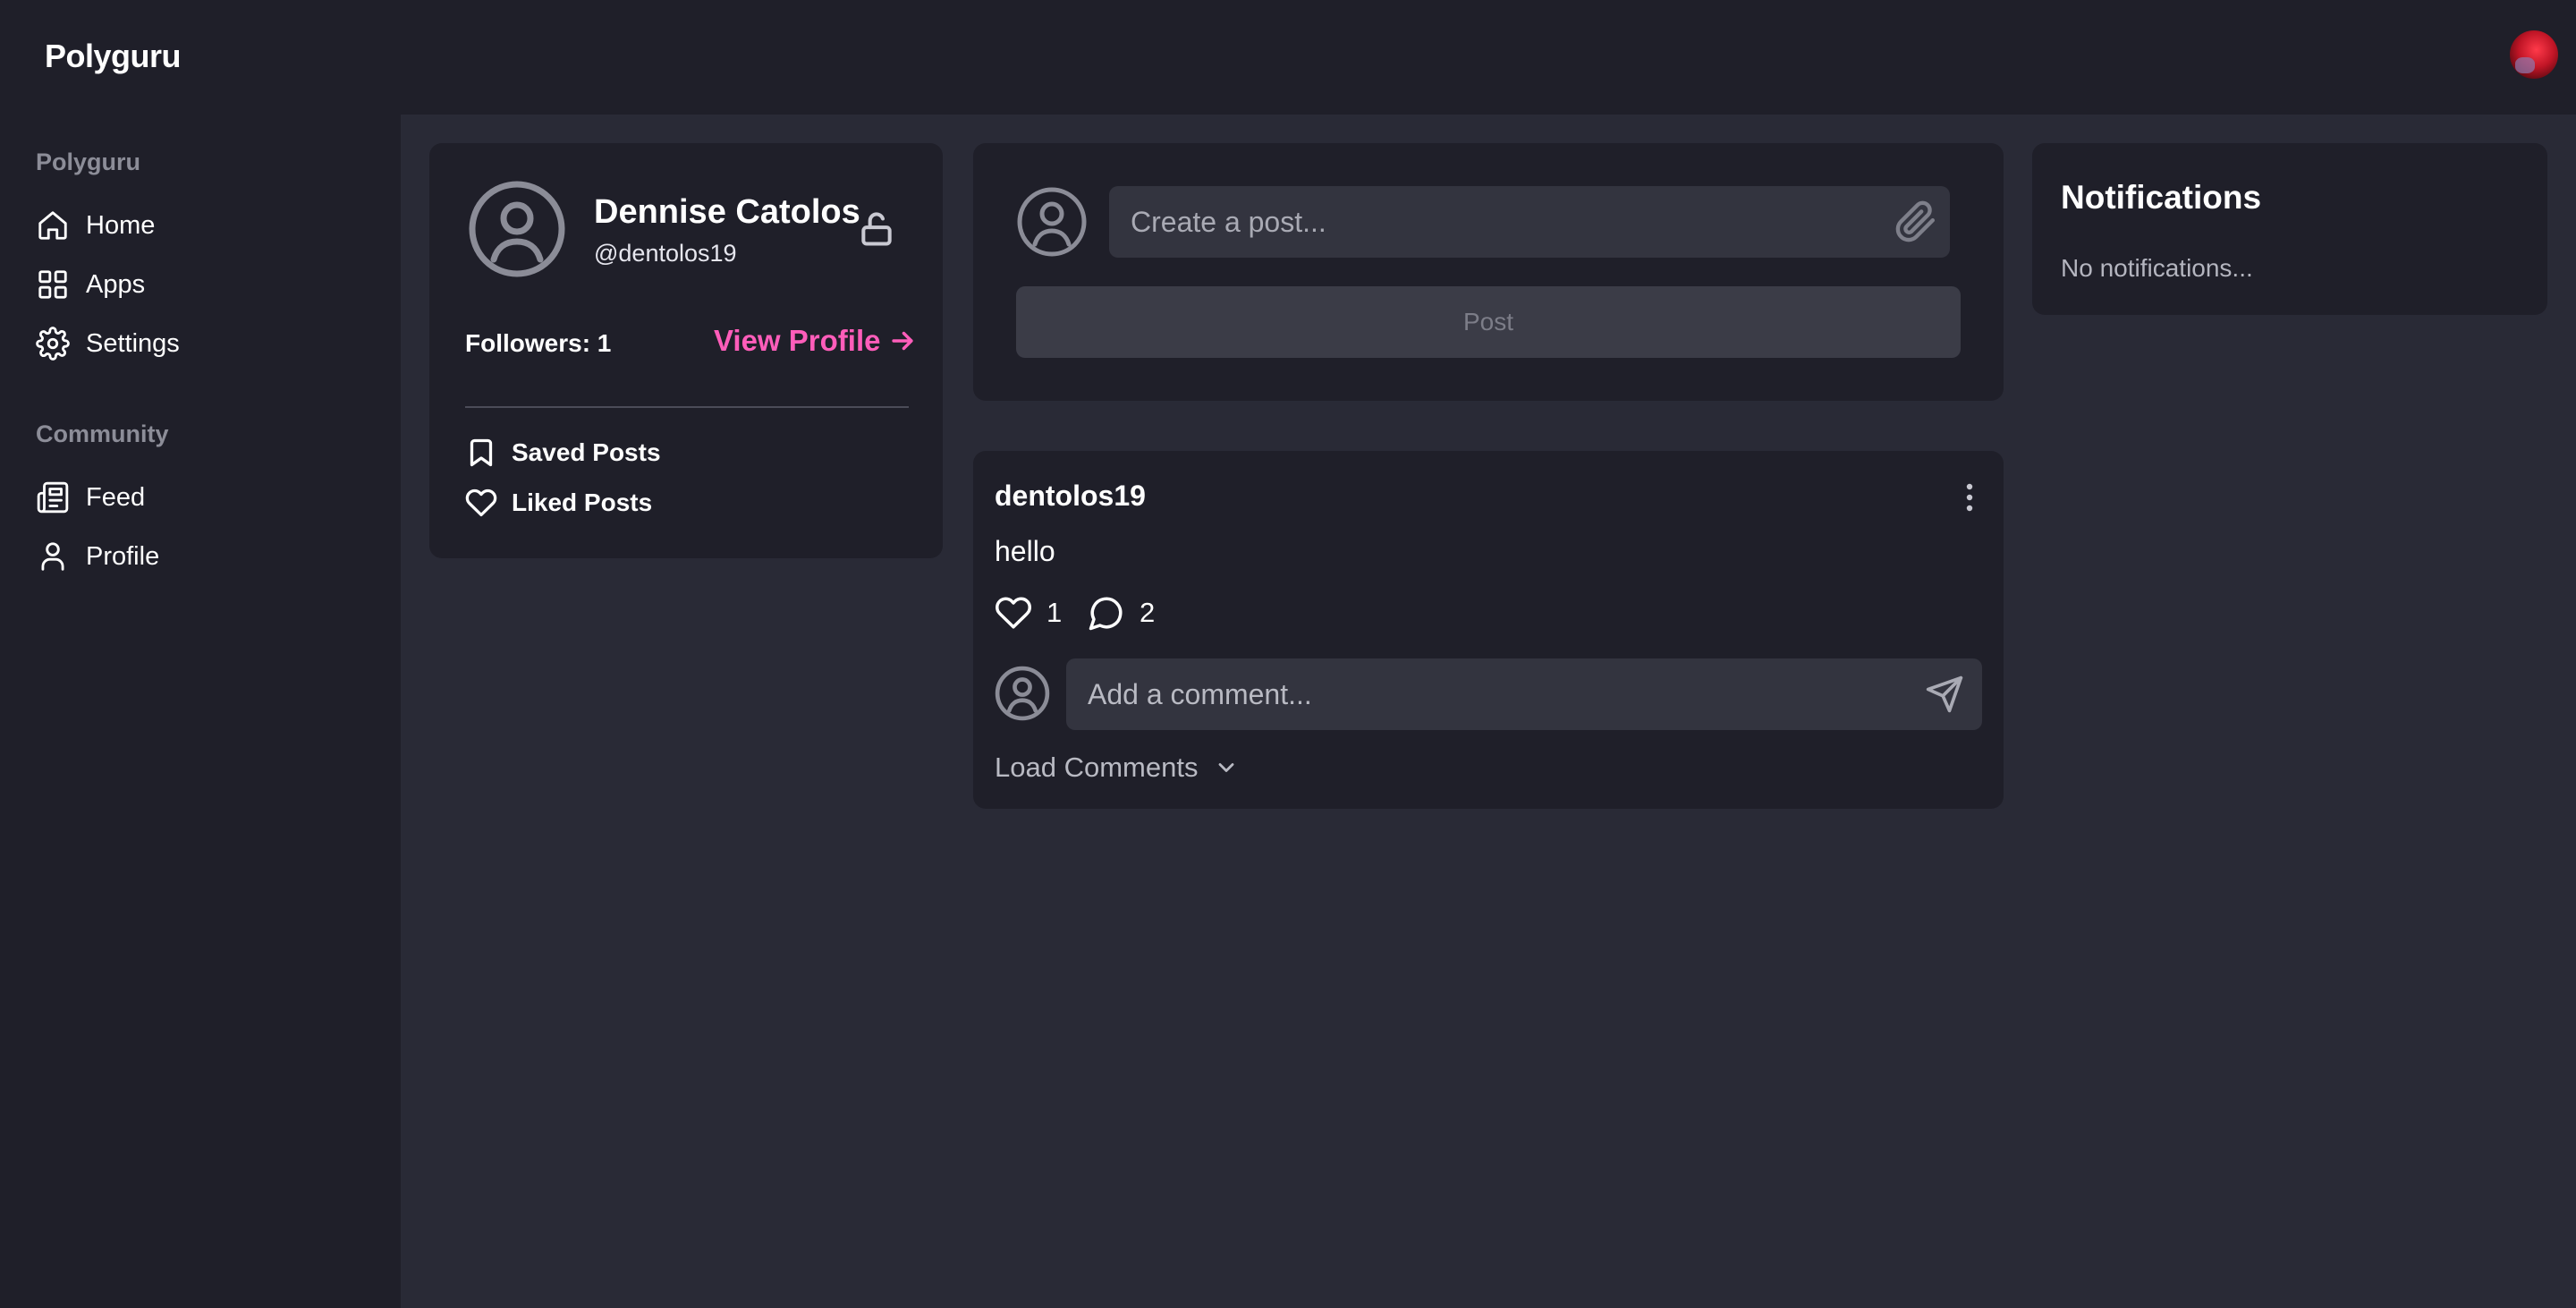 The width and height of the screenshot is (2576, 1308). Describe the element at coordinates (1969, 497) in the screenshot. I see `more-options-icon` at that location.